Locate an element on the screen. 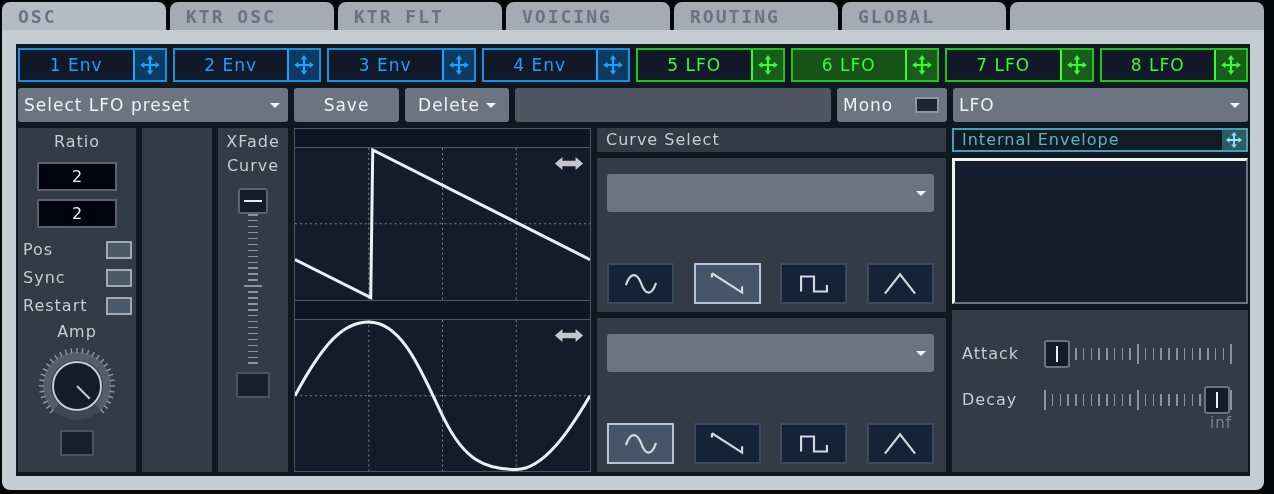  envelope-header: Internal Envelope is located at coordinates (1100, 140).